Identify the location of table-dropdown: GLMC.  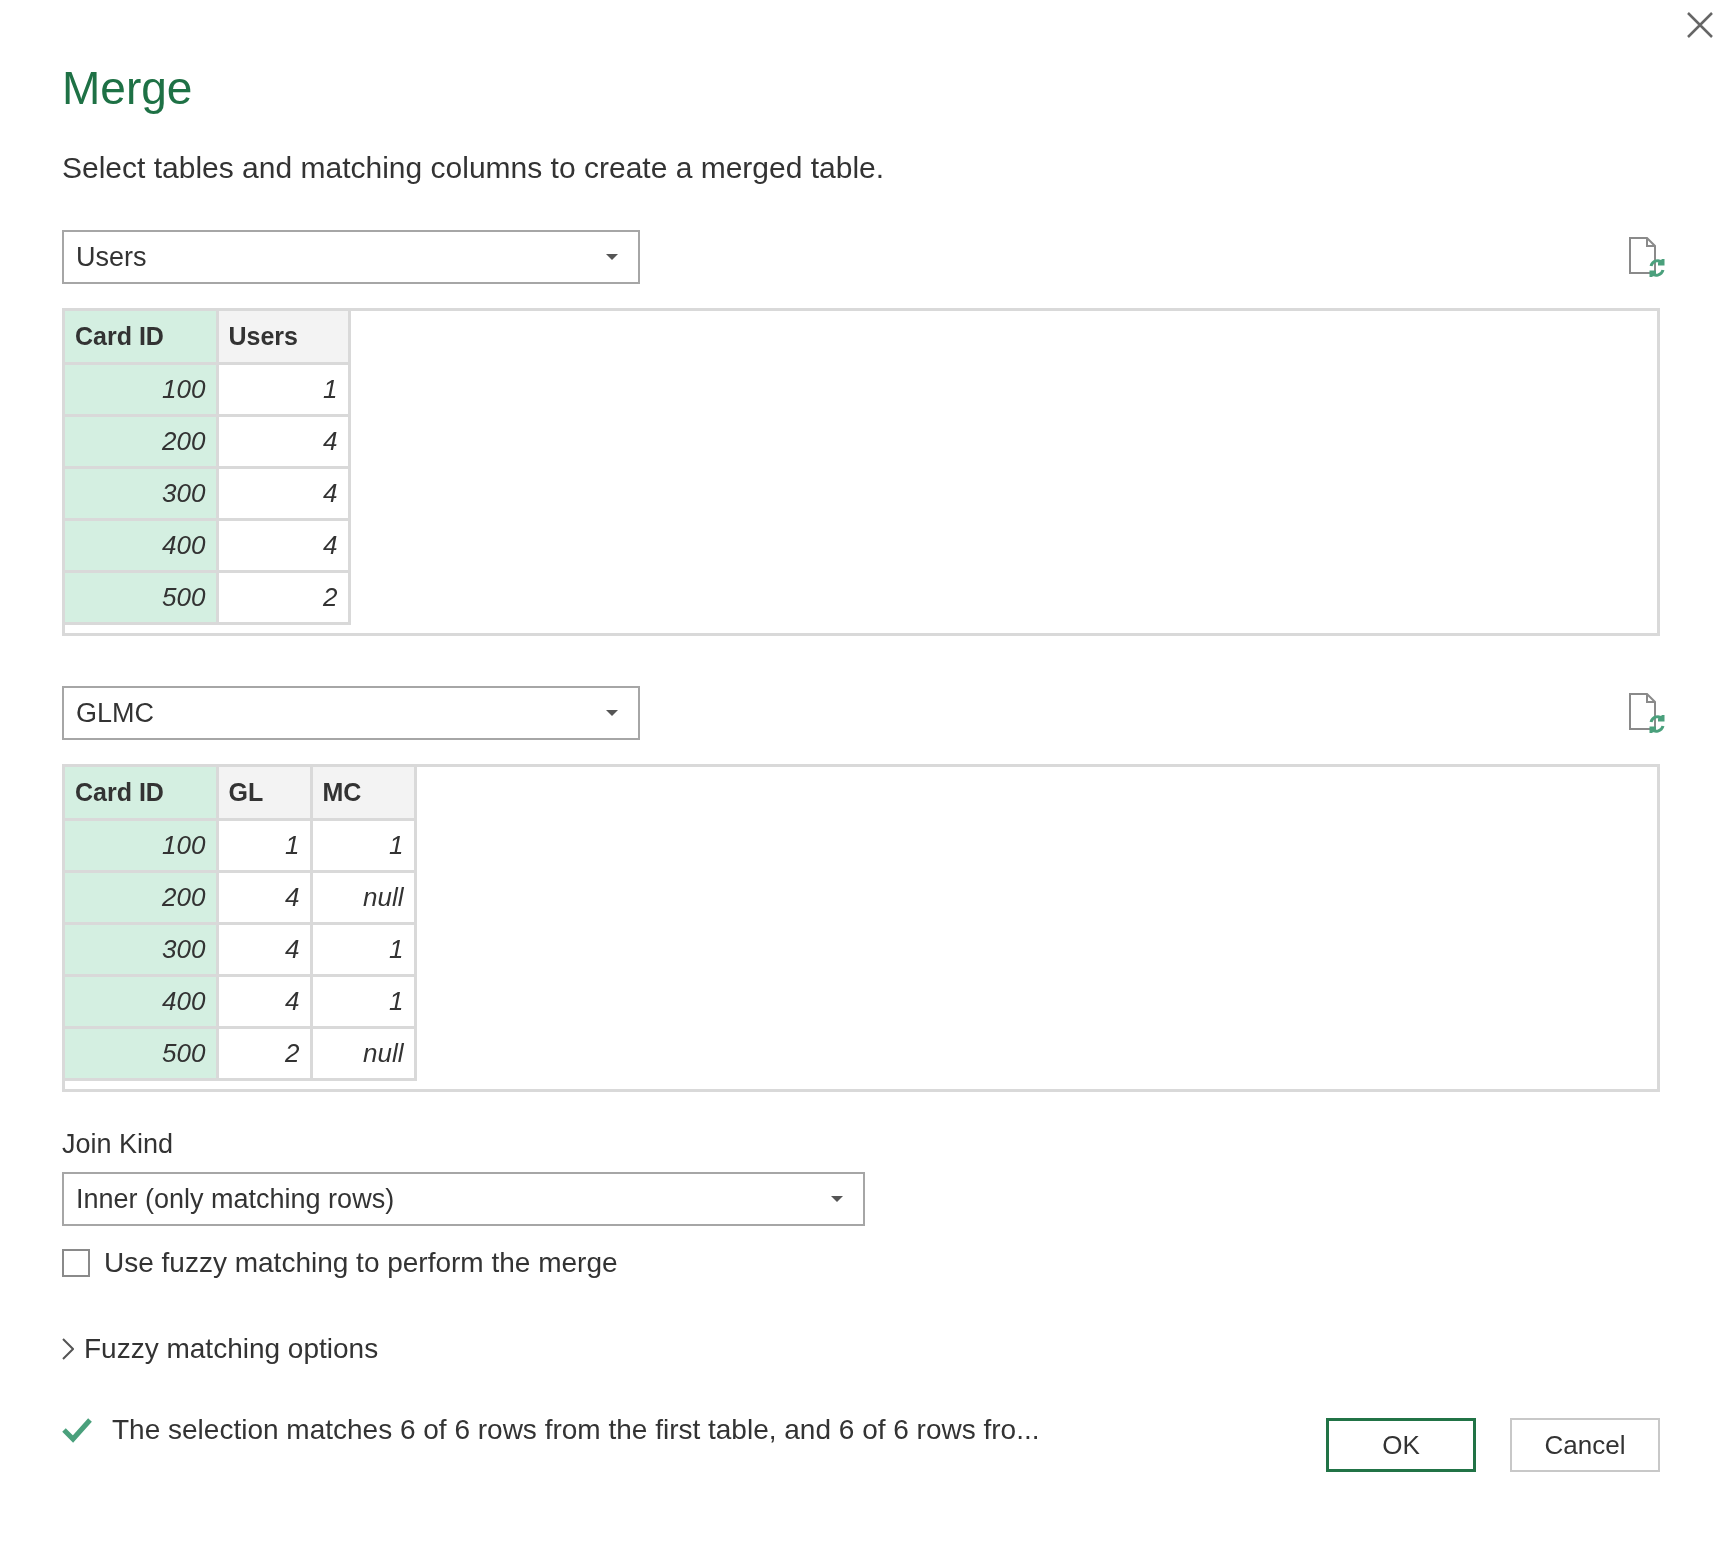
(351, 713).